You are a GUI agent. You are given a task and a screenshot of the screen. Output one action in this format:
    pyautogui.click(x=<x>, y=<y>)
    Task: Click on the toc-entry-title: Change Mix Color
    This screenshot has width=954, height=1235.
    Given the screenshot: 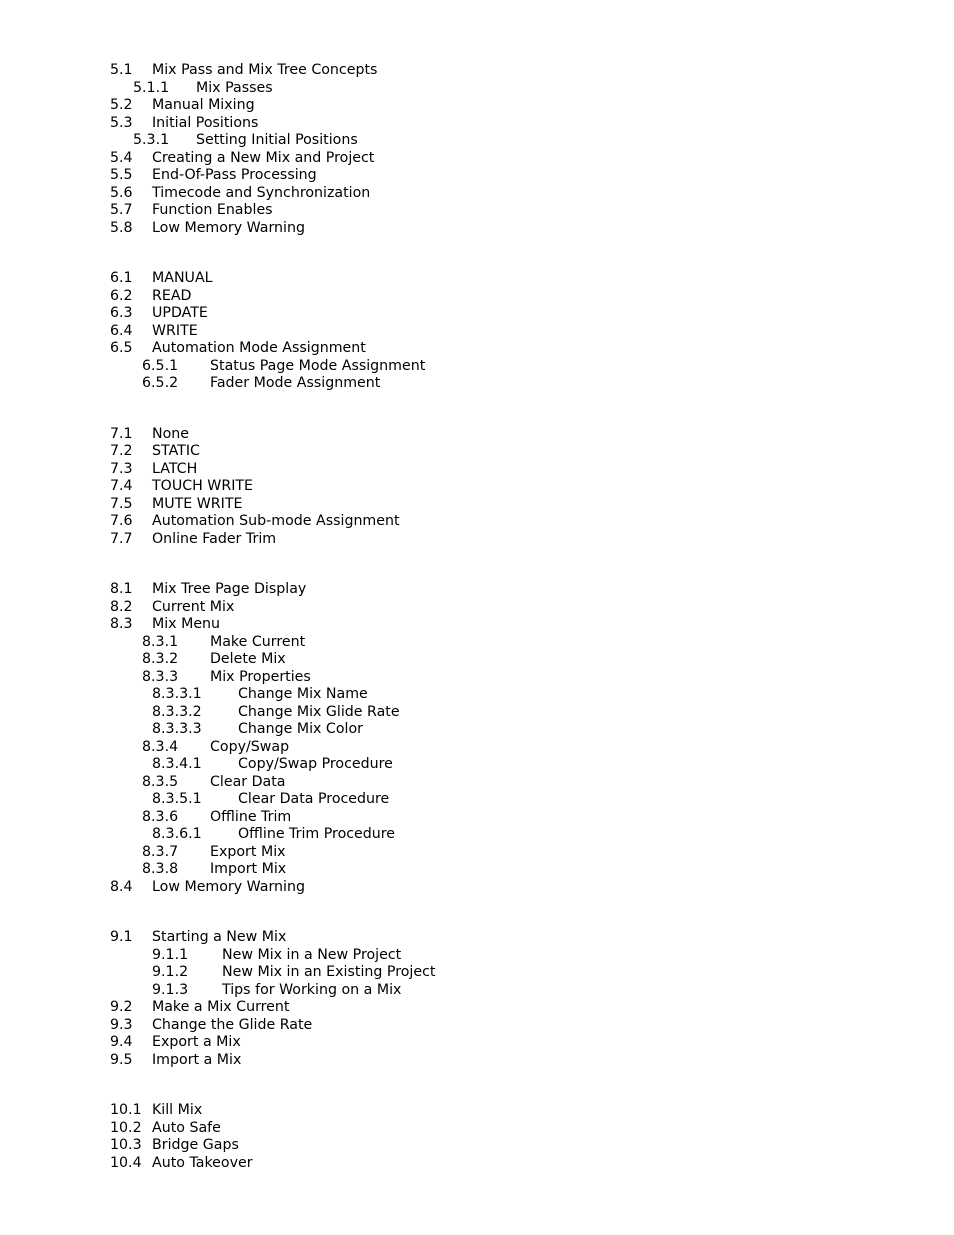 What is the action you would take?
    pyautogui.click(x=300, y=729)
    